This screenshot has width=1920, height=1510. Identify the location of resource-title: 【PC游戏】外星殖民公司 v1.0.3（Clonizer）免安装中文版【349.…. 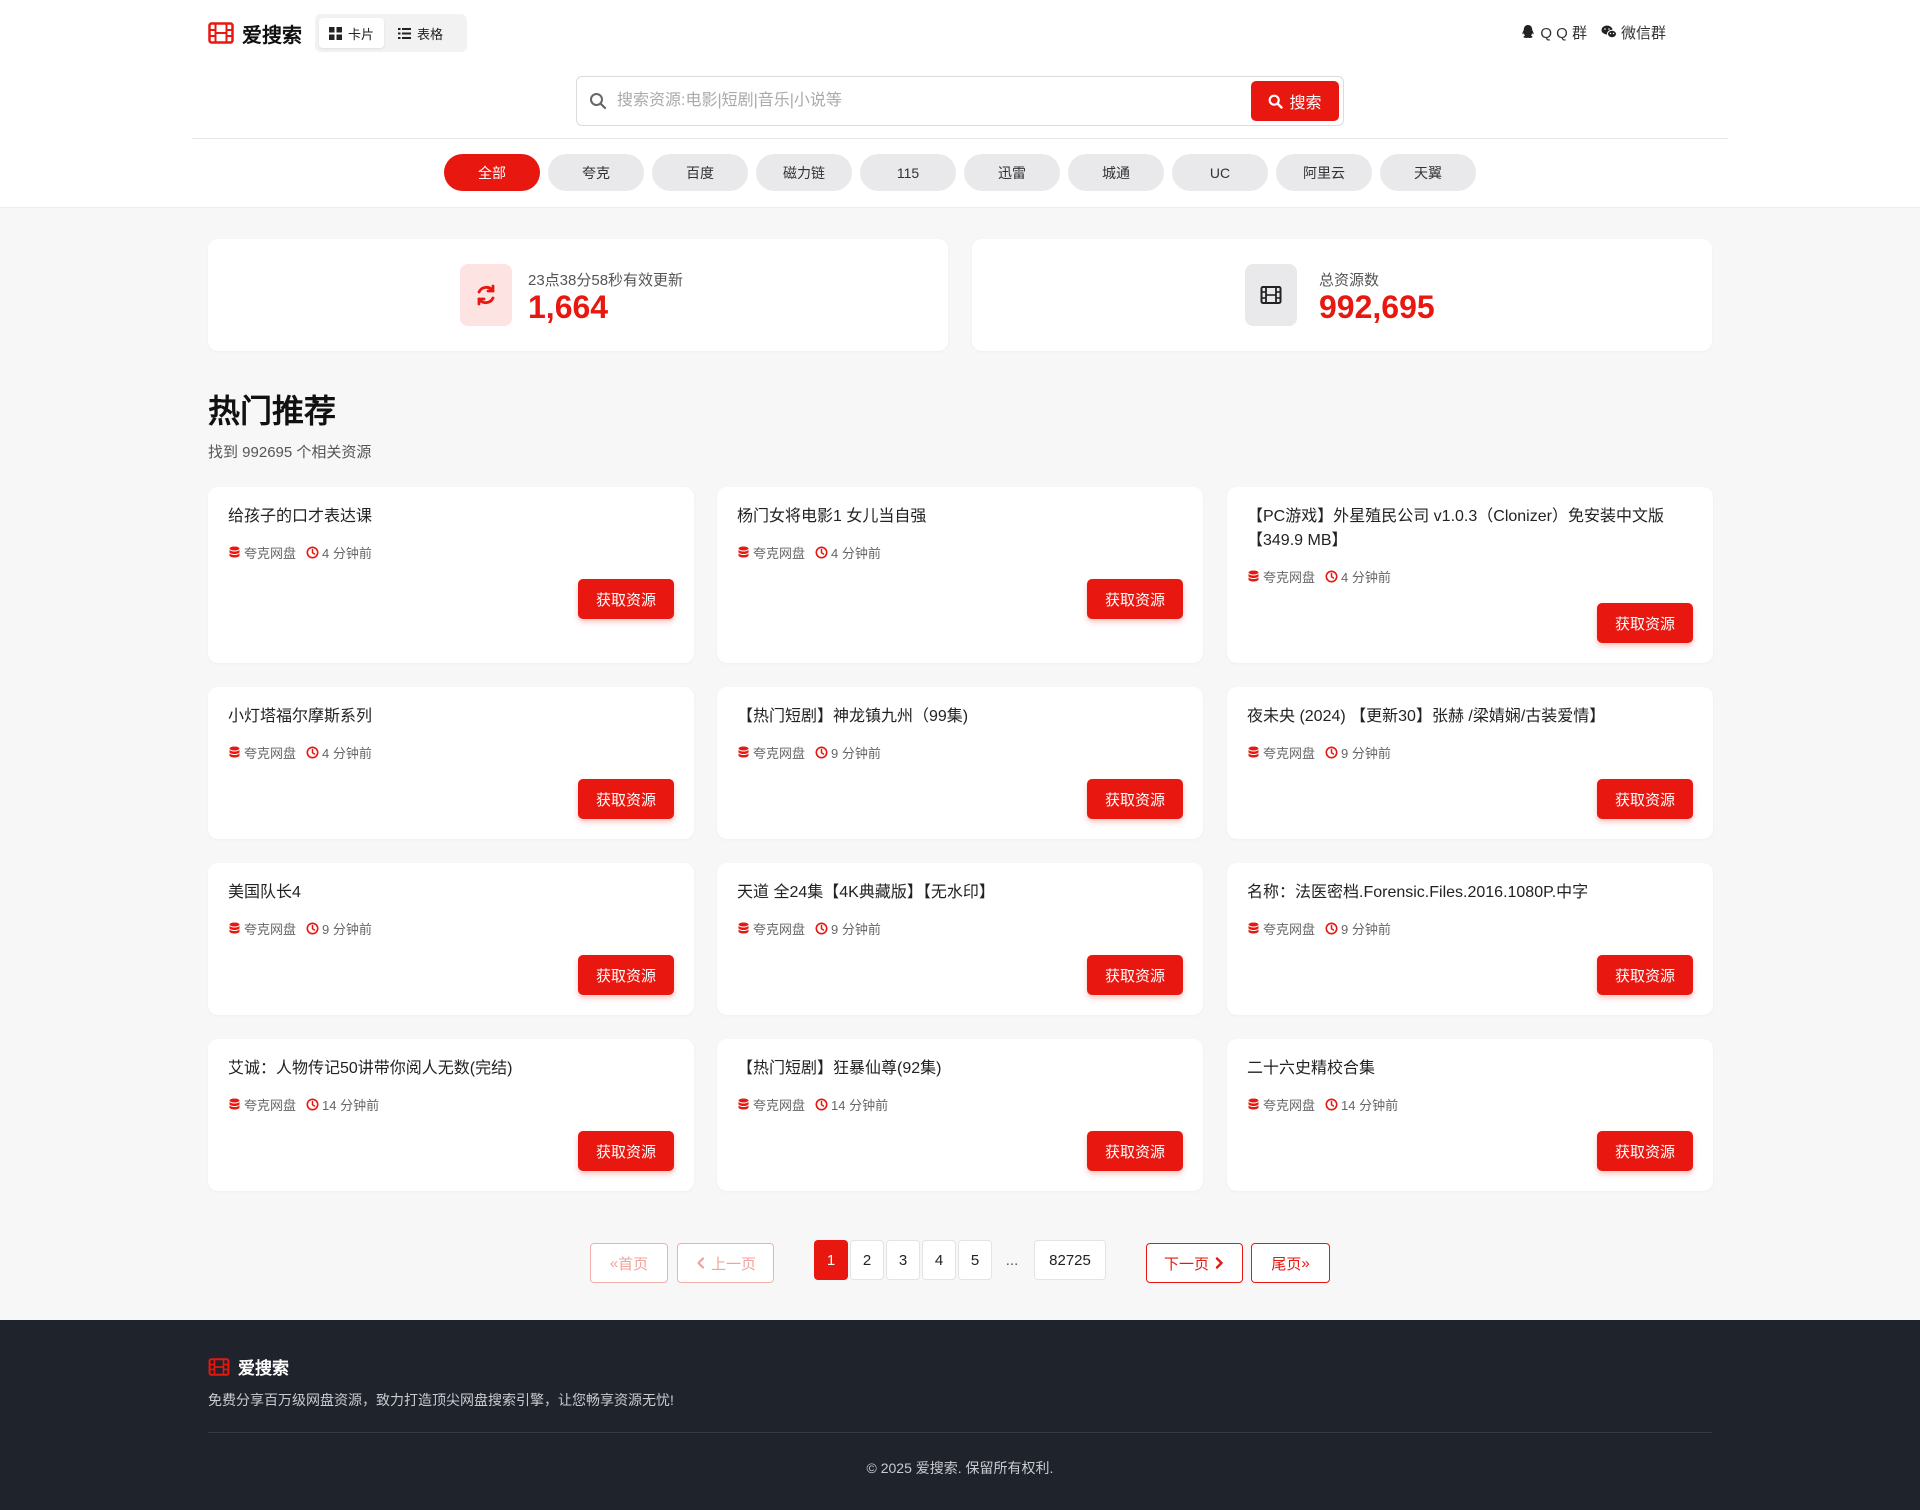
(1472, 529).